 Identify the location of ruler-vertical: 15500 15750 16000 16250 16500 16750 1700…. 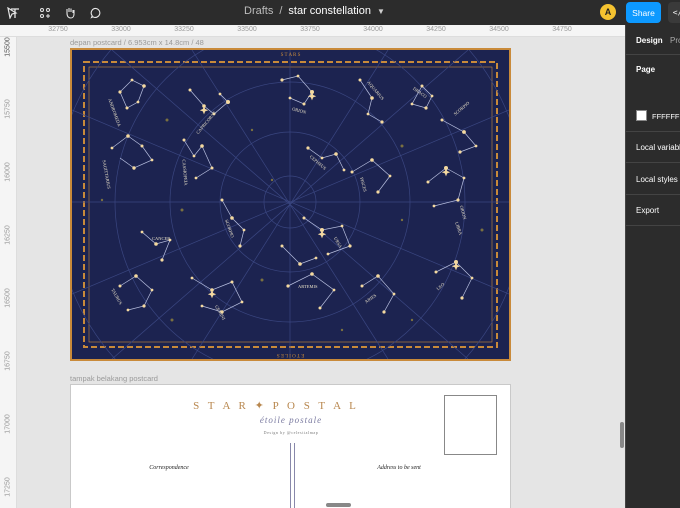
(8, 272).